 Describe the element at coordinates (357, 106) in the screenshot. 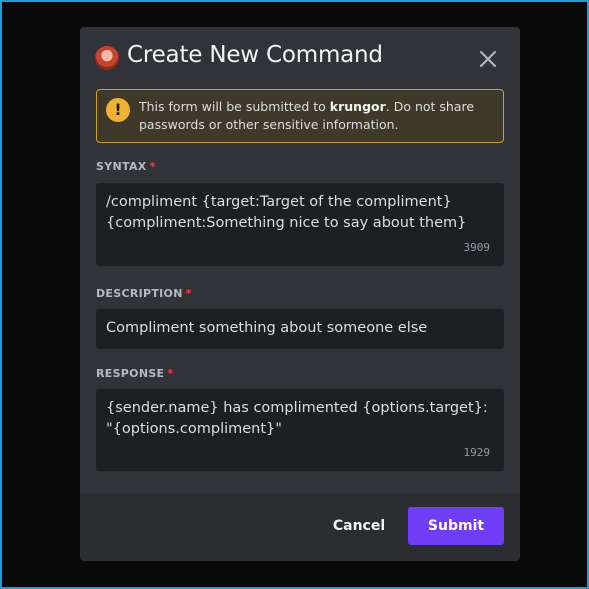

I see `bot-name: krungor` at that location.